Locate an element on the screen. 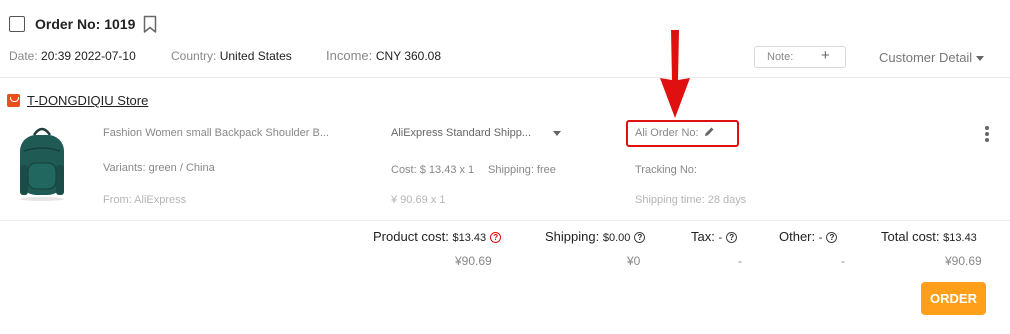  grand-total: Total cost: $13.43 is located at coordinates (929, 236).